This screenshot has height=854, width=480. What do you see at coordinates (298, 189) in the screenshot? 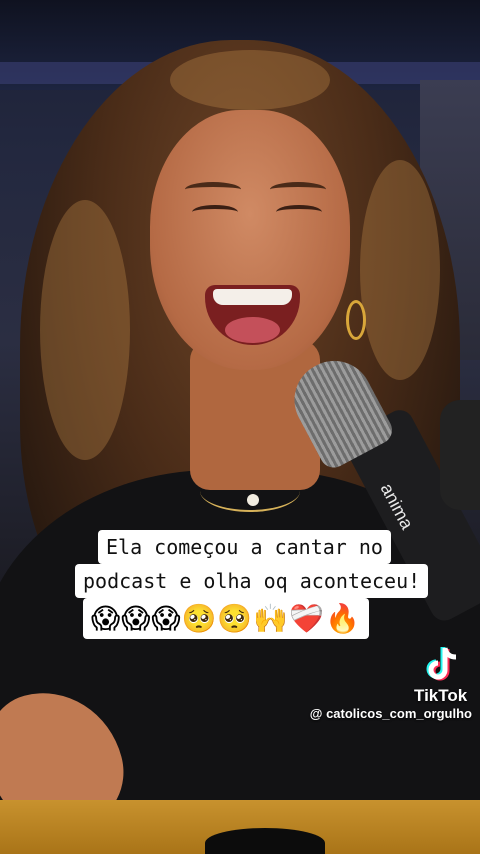
I see `right-eyebrow` at bounding box center [298, 189].